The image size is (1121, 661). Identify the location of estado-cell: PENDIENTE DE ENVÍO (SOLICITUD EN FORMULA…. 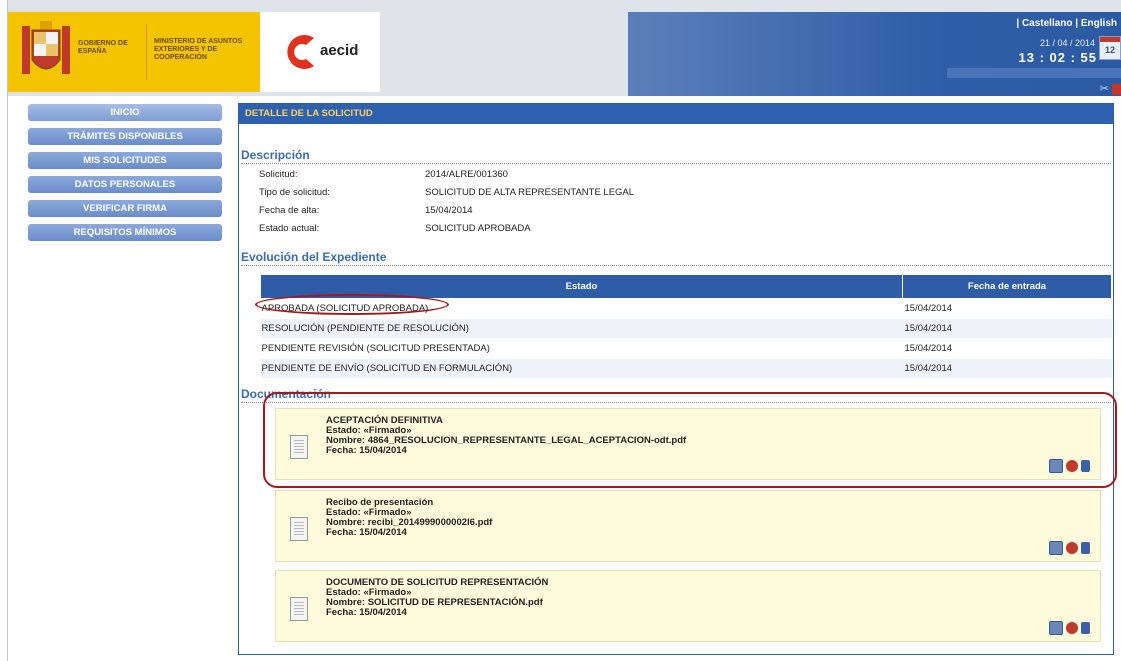
(581, 368).